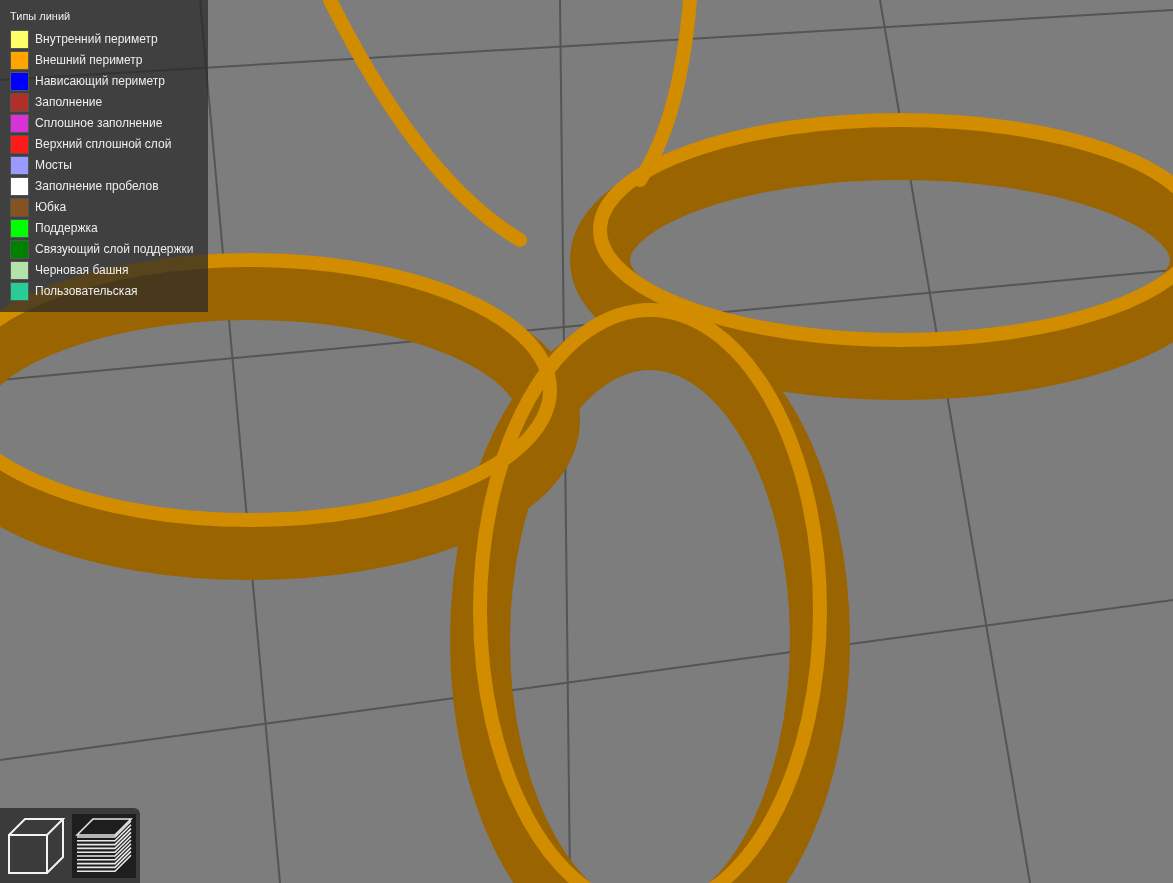  What do you see at coordinates (100, 81) in the screenshot?
I see `legend-label: Нависающий периметр` at bounding box center [100, 81].